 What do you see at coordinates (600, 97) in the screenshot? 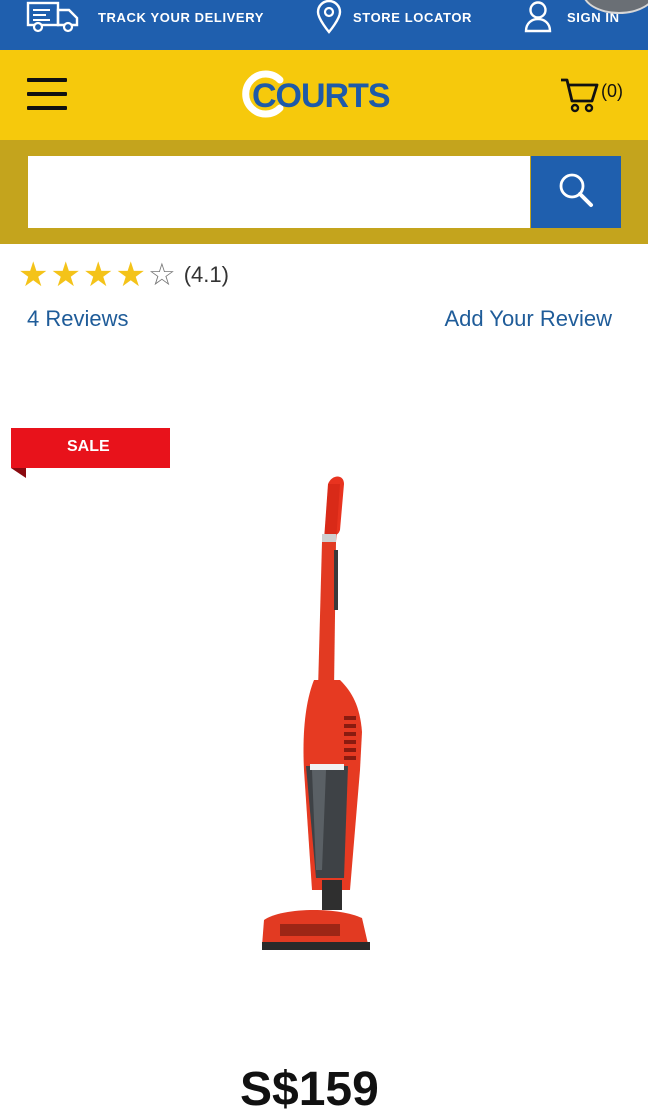
I see `cart-button: (0)` at bounding box center [600, 97].